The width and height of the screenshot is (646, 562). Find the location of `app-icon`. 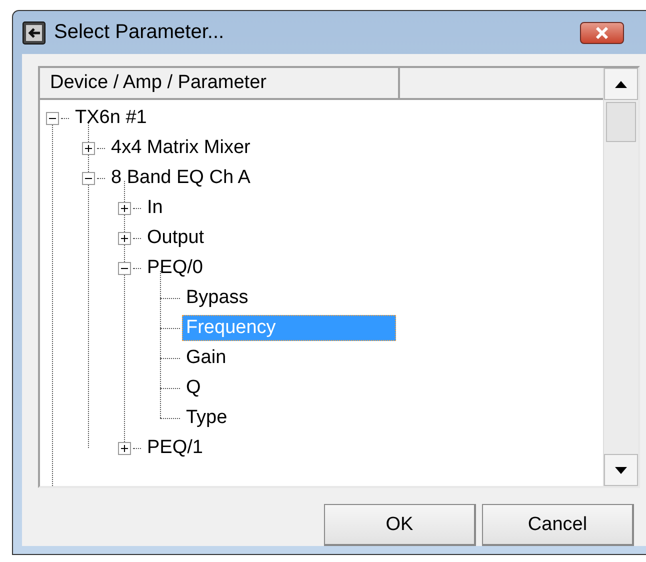

app-icon is located at coordinates (34, 32).